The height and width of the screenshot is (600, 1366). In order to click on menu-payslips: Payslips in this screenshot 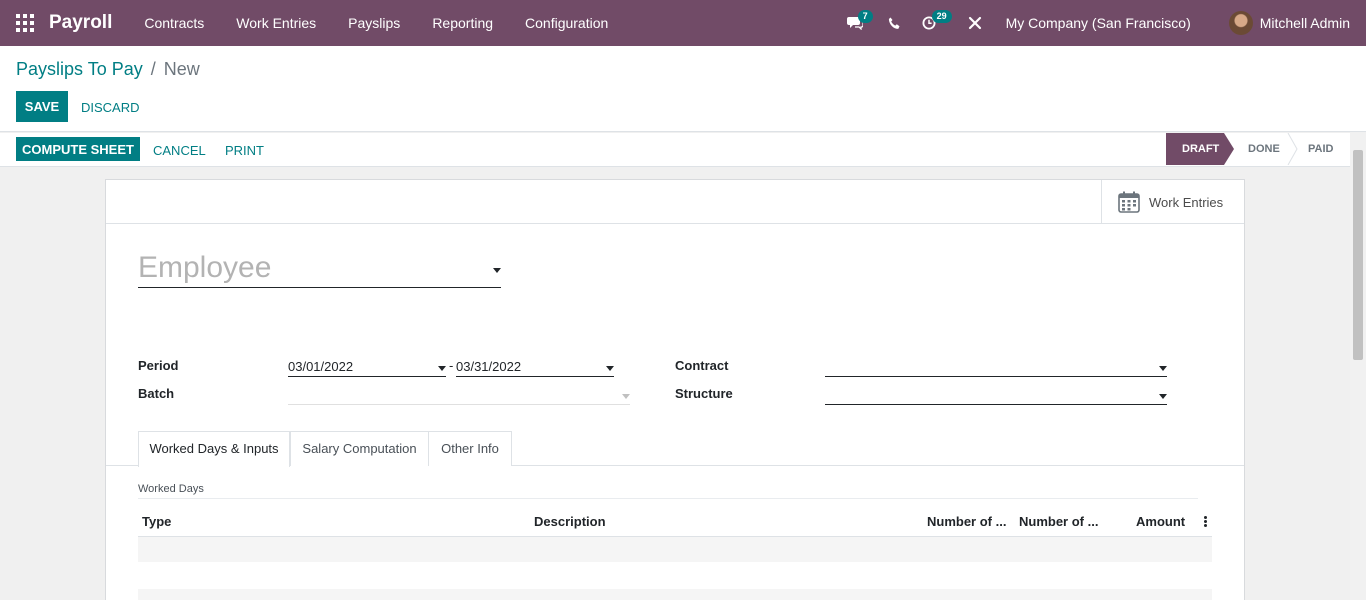, I will do `click(374, 23)`.